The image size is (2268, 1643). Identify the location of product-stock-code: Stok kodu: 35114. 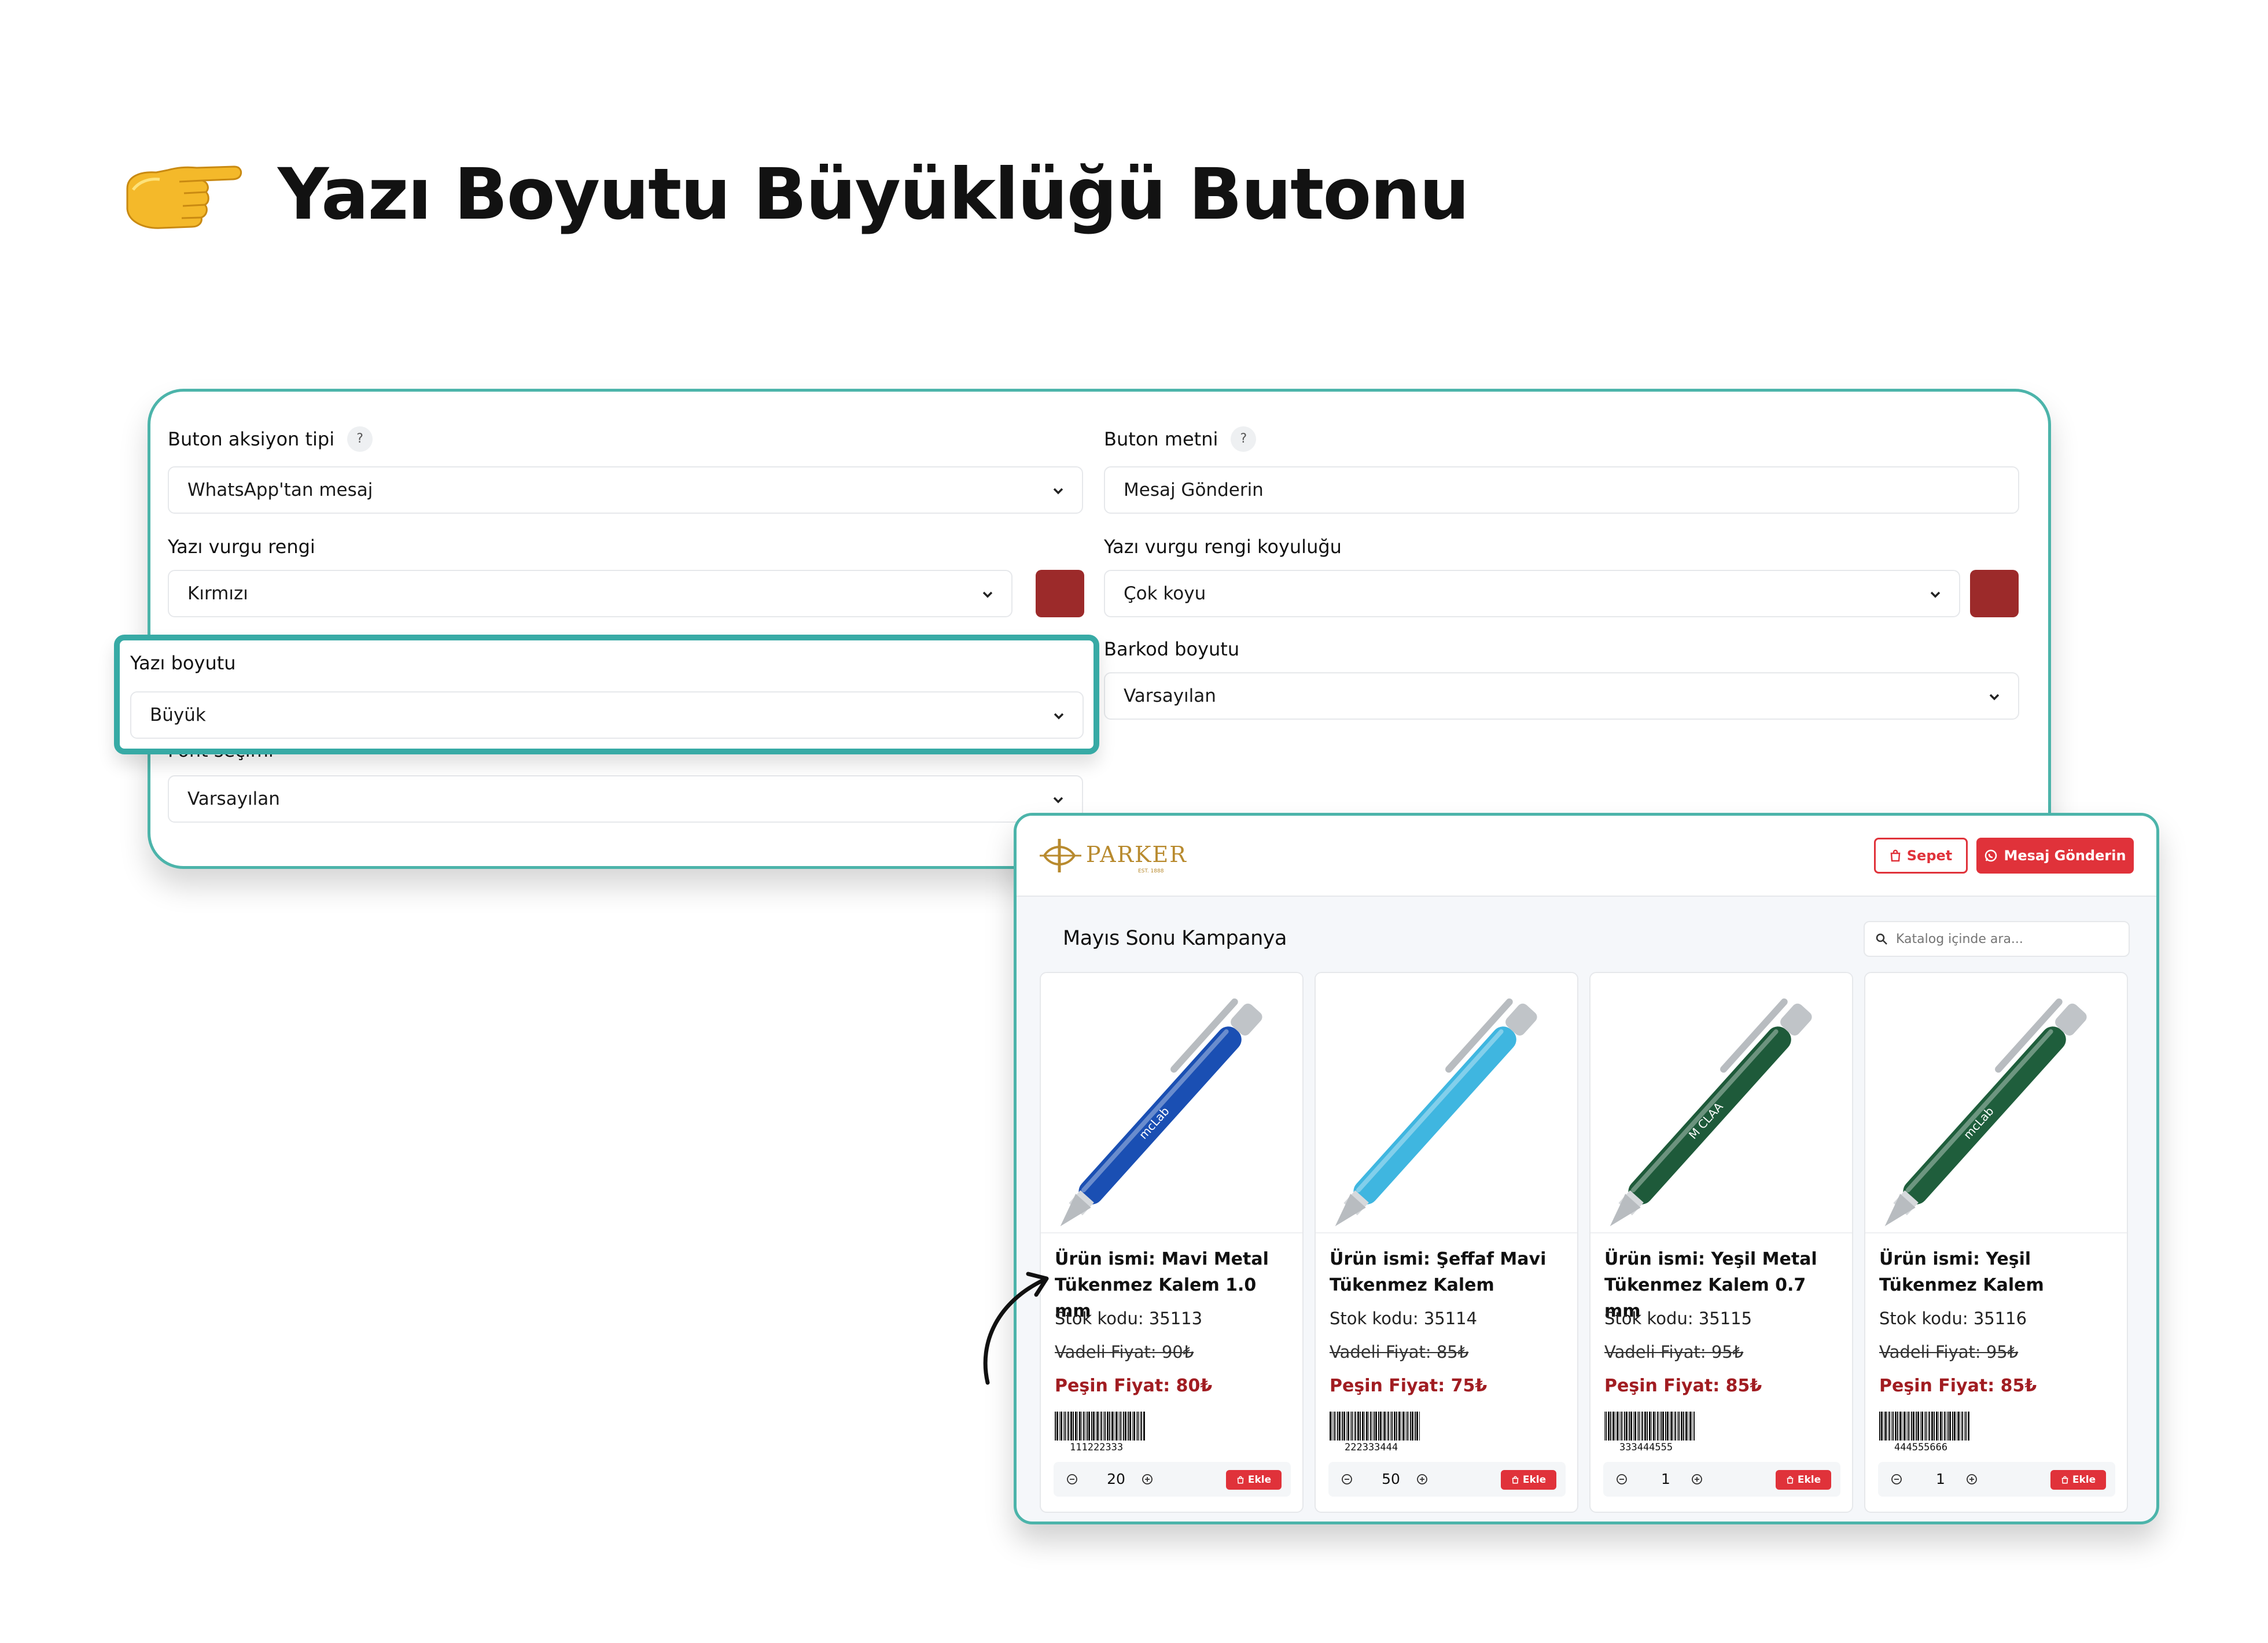
(1404, 1318).